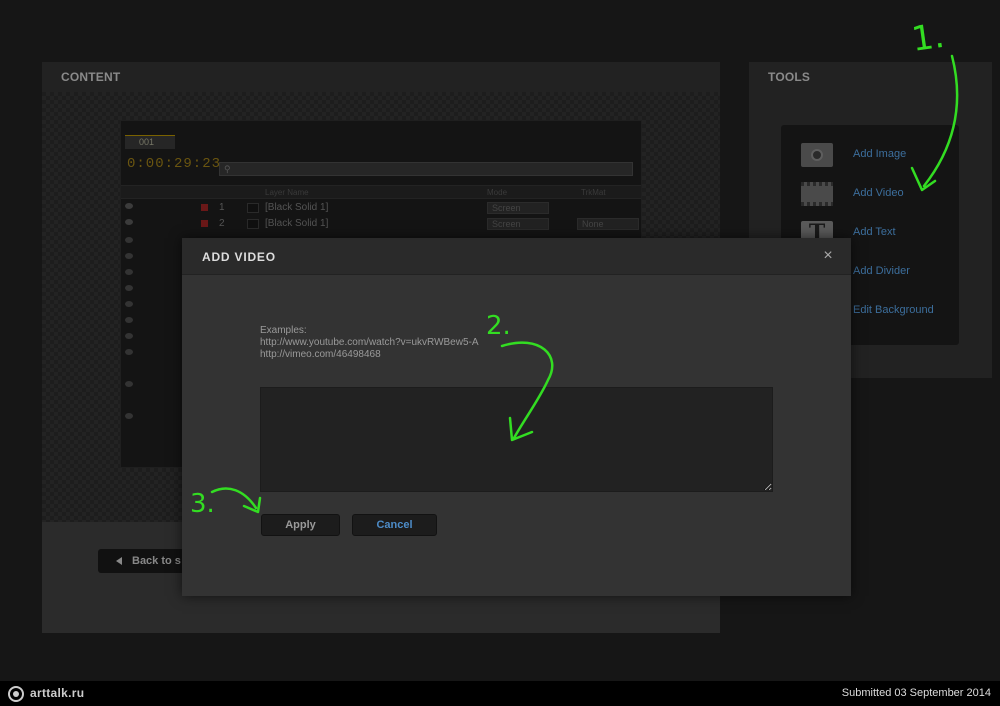 The height and width of the screenshot is (706, 1000). Describe the element at coordinates (381, 208) in the screenshot. I see `layer-row: 1 [Black Solid 1] Screen` at that location.